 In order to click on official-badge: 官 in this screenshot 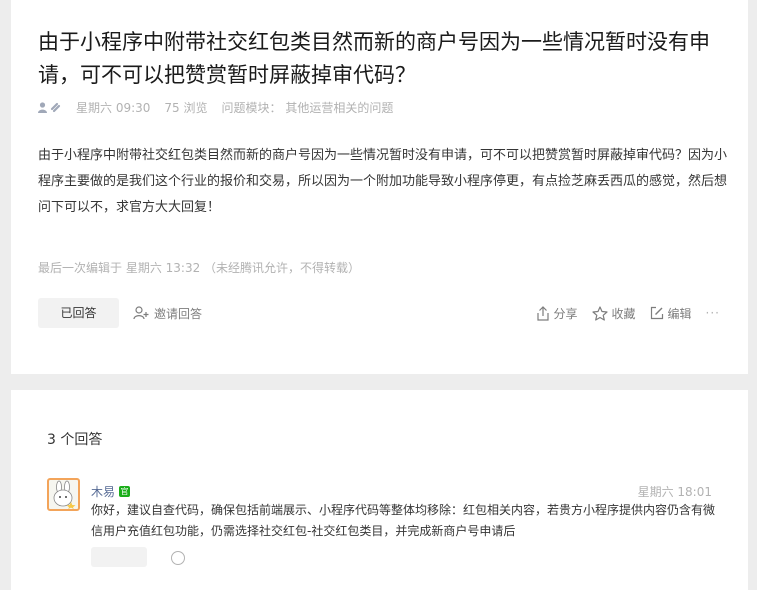, I will do `click(125, 491)`.